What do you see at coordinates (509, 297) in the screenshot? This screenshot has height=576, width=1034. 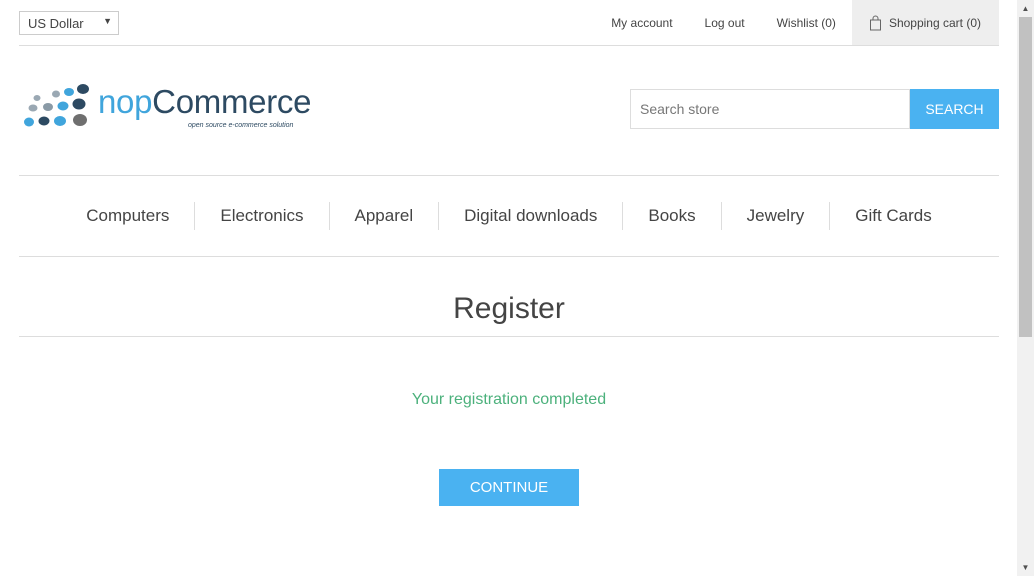 I see `page-title: Register` at bounding box center [509, 297].